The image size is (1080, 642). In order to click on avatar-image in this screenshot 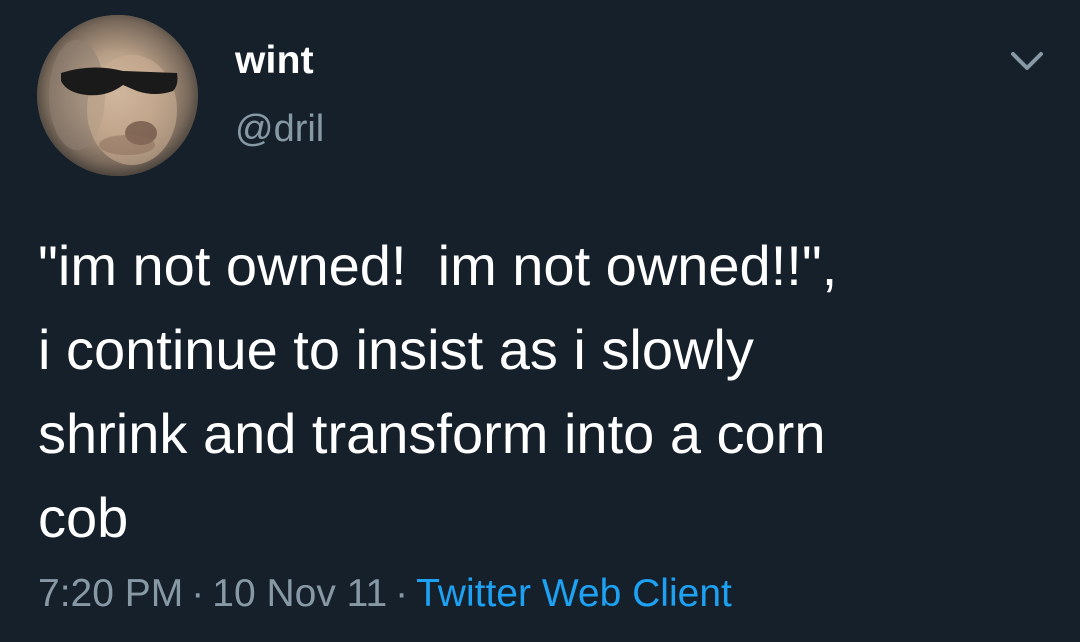, I will do `click(117, 95)`.